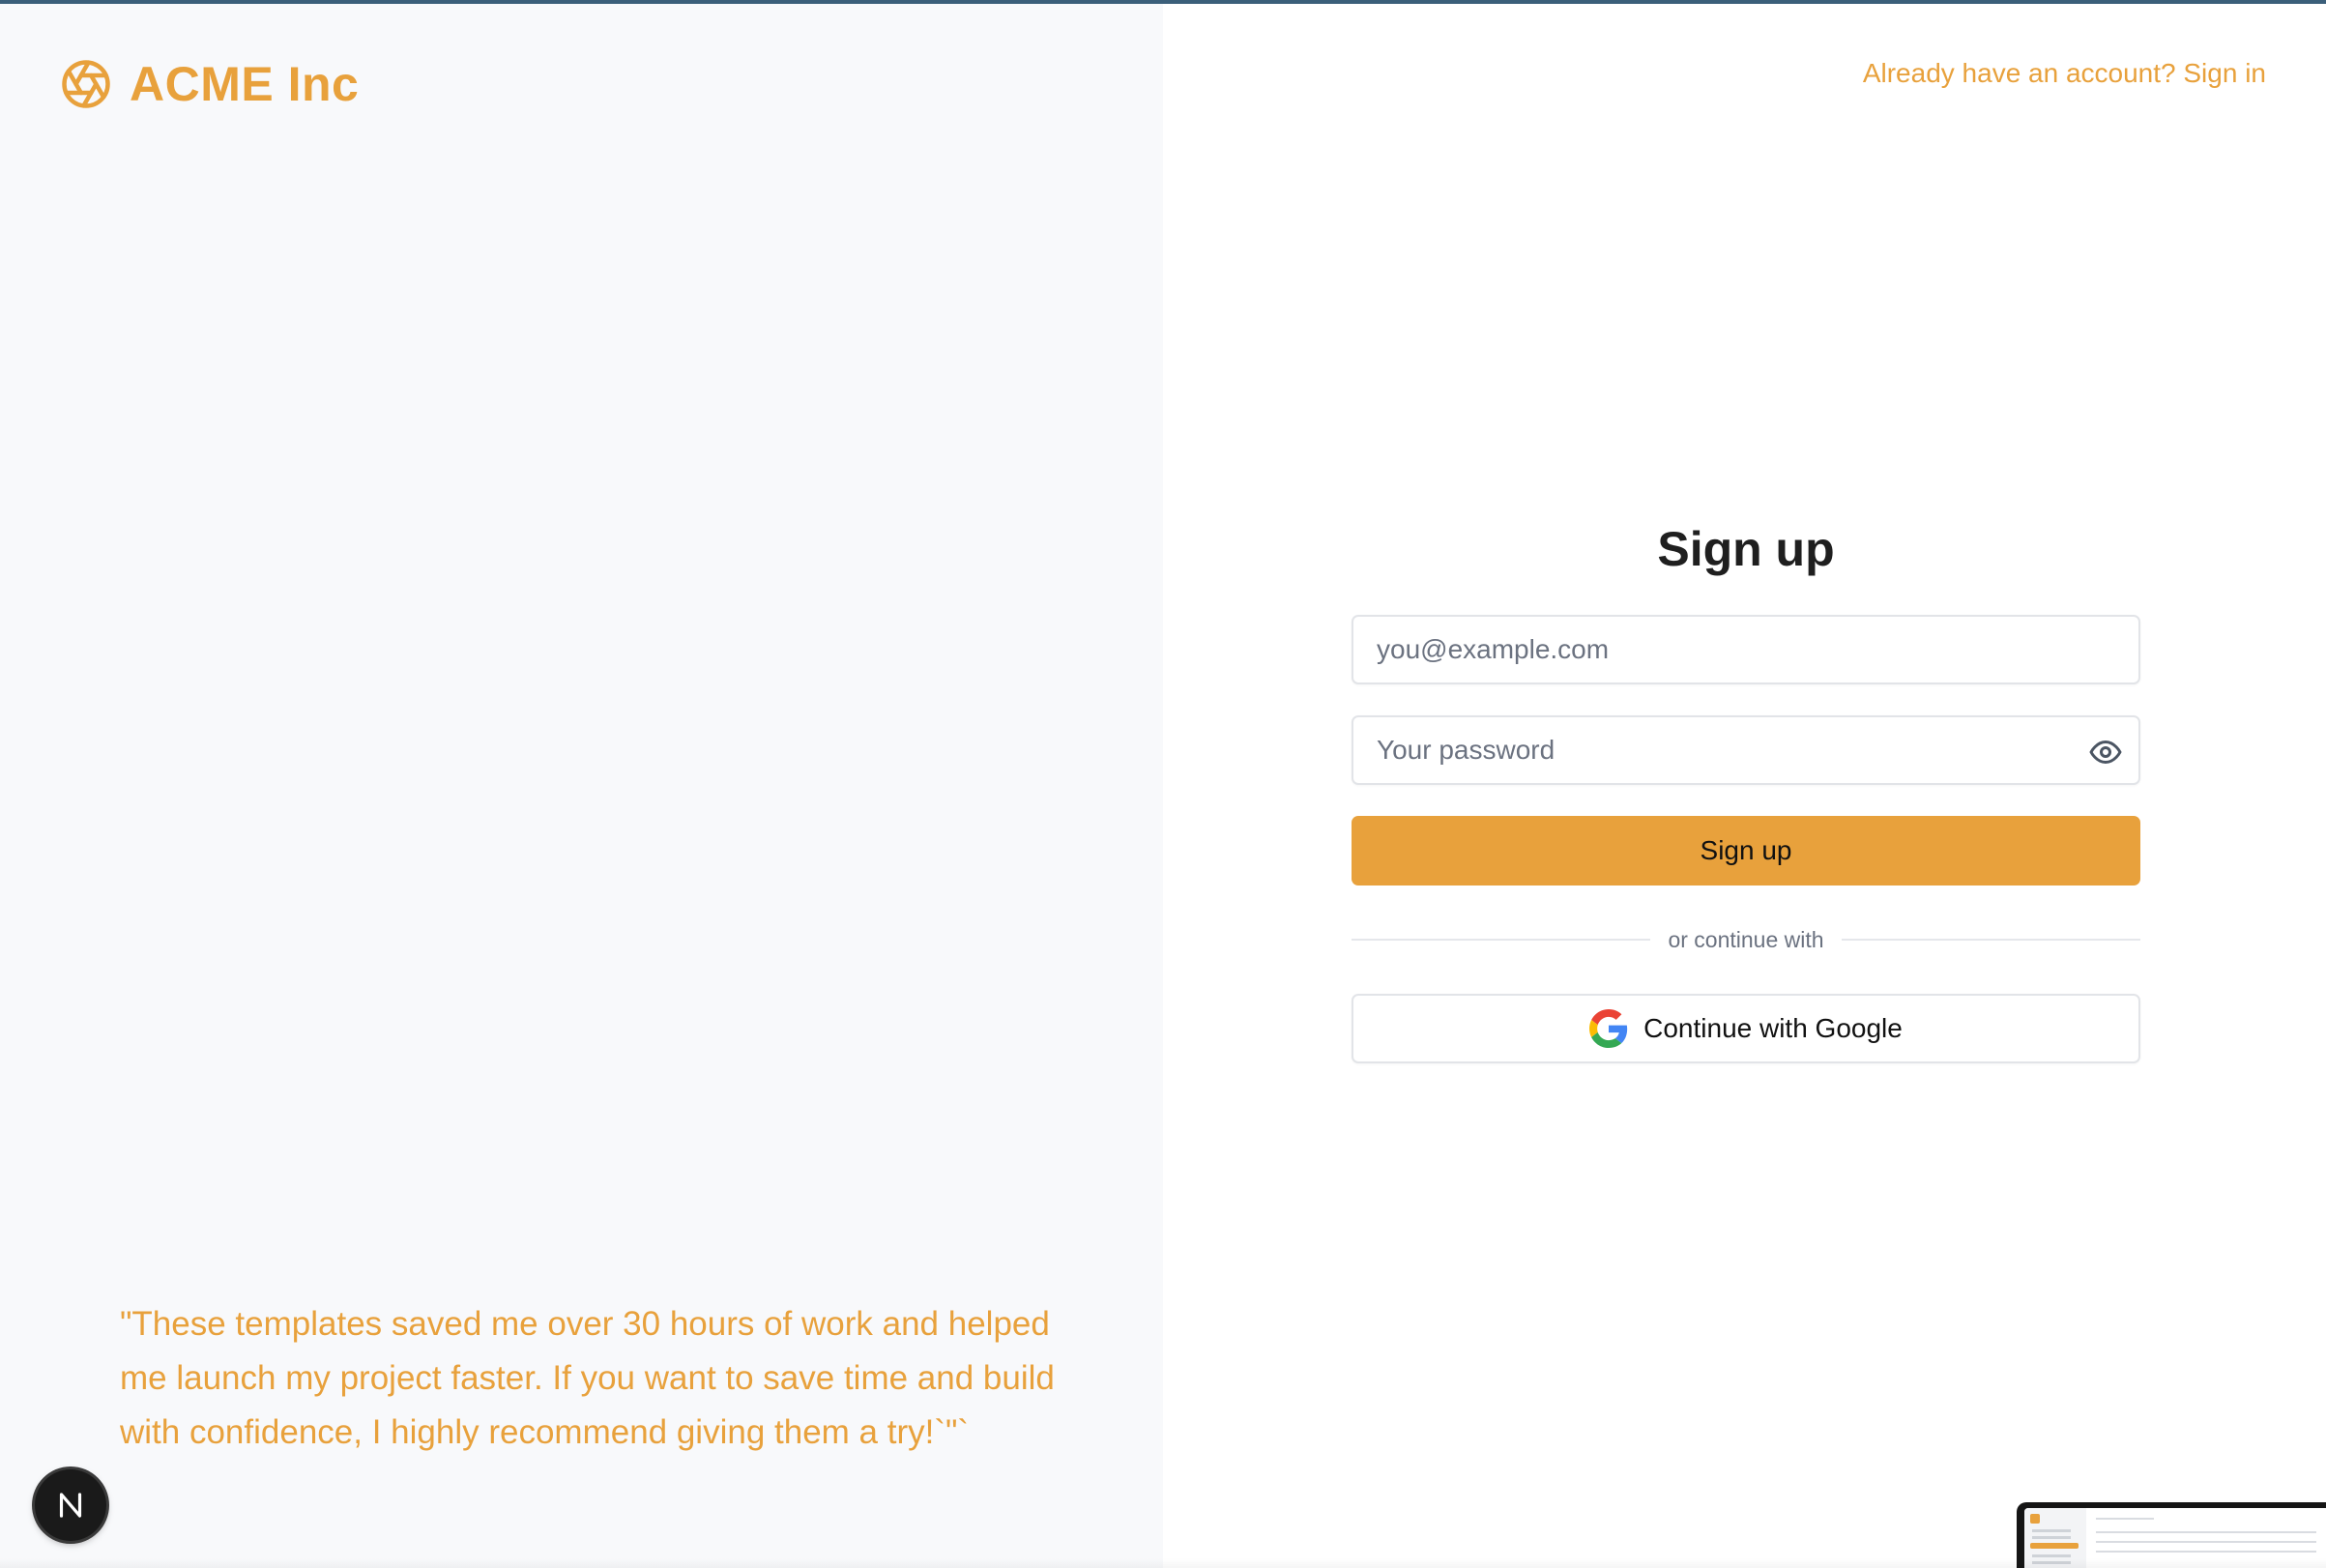 This screenshot has height=1568, width=2326. What do you see at coordinates (245, 84) in the screenshot?
I see `brand-name: ACME Inc` at bounding box center [245, 84].